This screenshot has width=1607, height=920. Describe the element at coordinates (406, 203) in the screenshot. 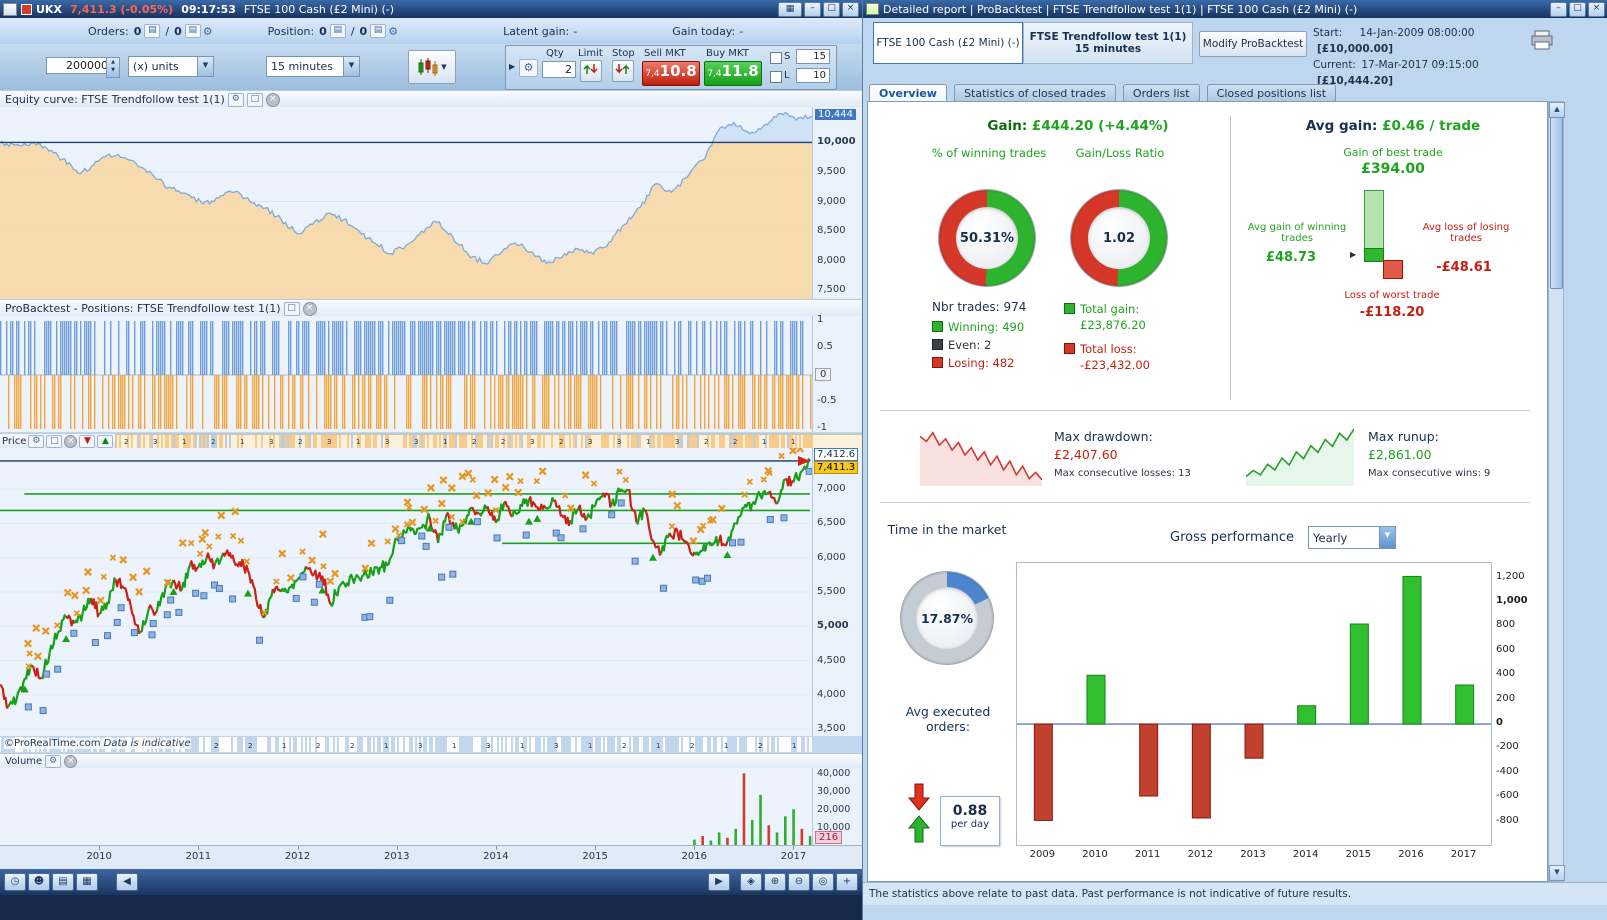

I see `equity-chart` at that location.